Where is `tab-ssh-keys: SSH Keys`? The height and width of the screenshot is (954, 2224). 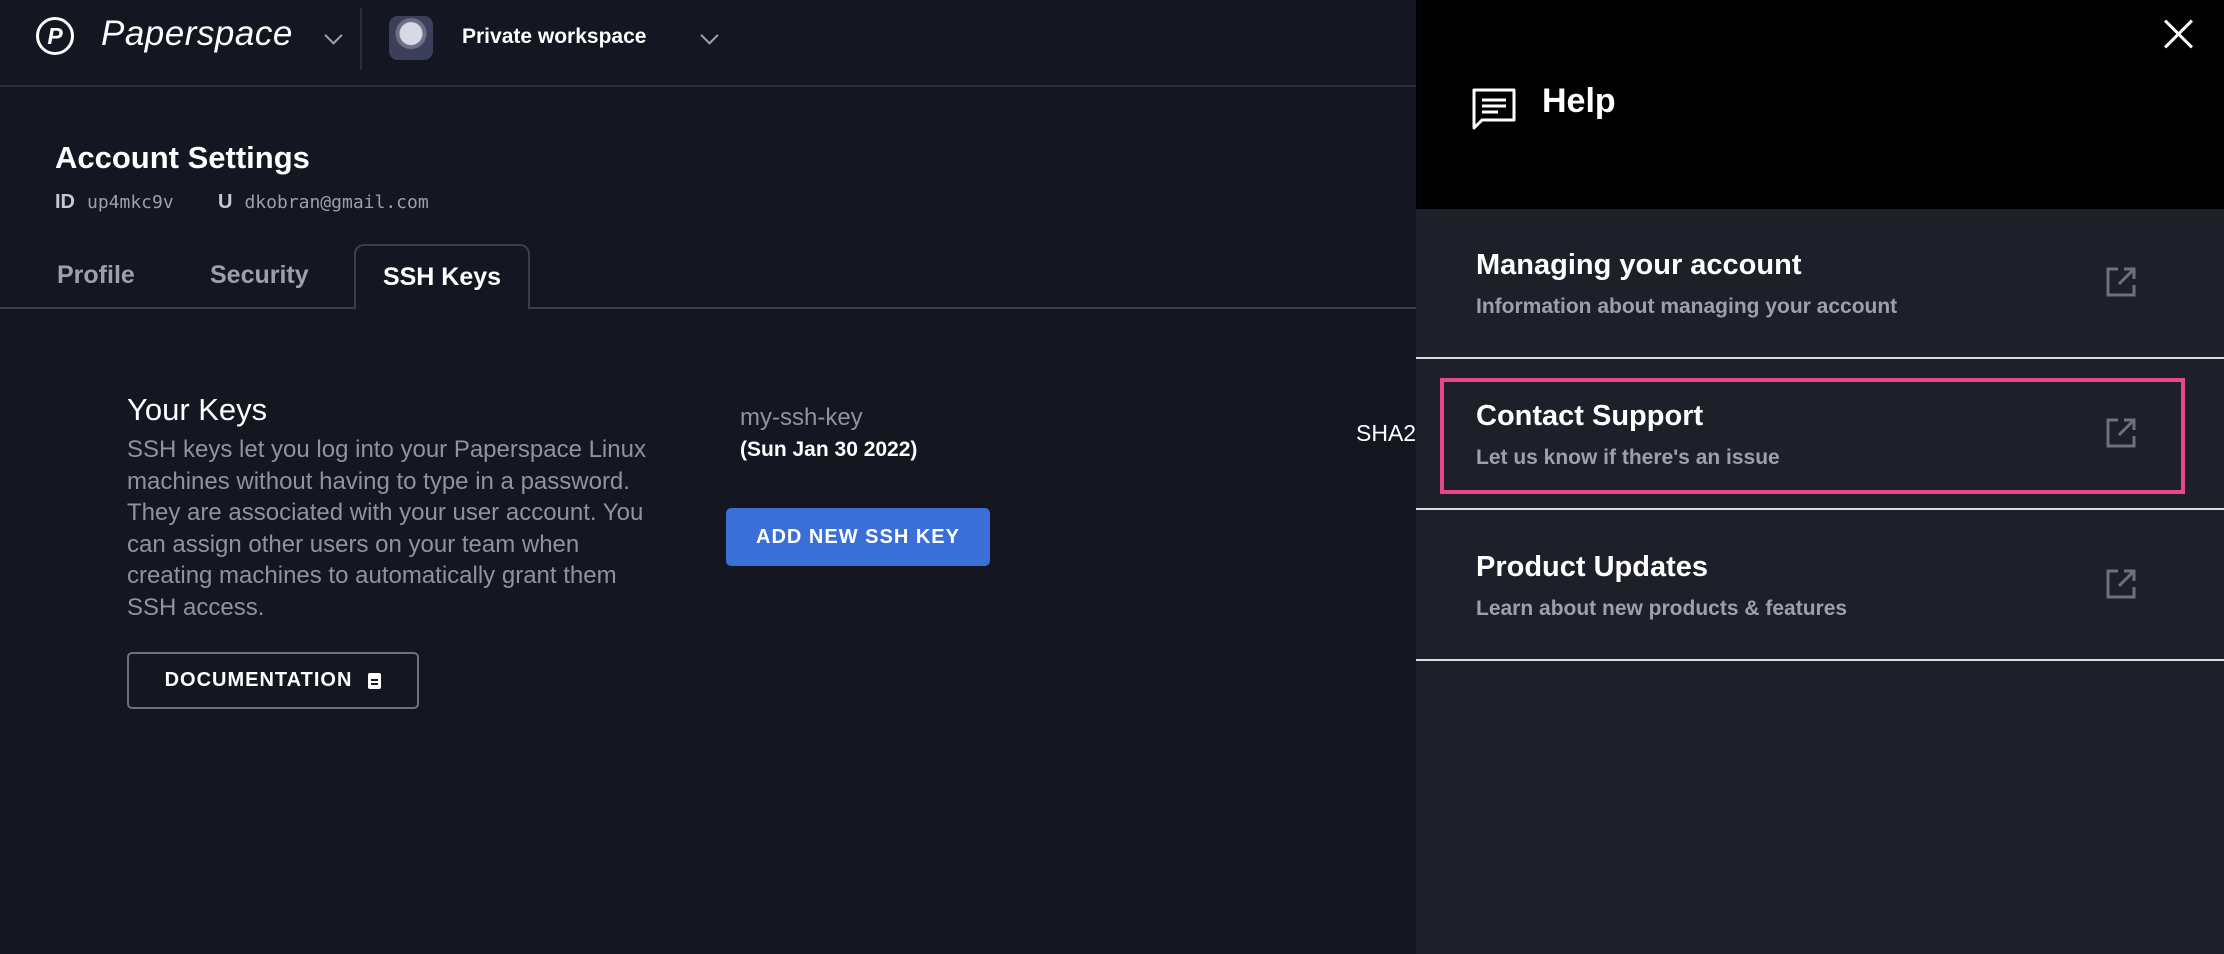
tab-ssh-keys: SSH Keys is located at coordinates (442, 277).